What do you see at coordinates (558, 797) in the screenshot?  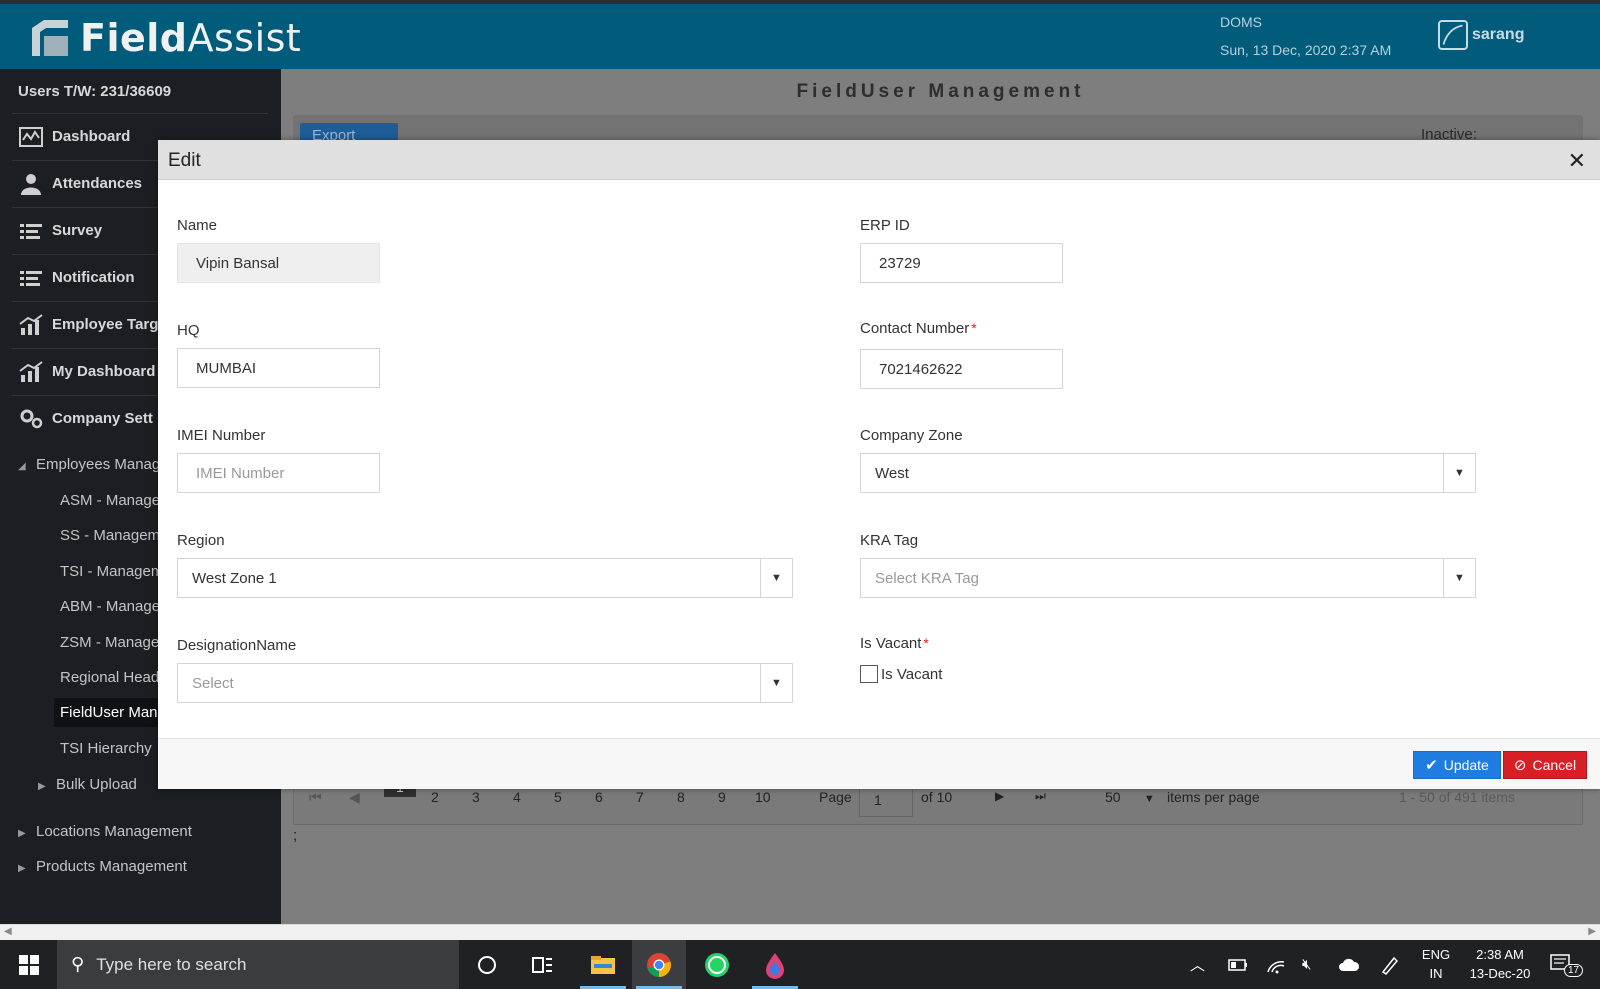 I see `pager-page-5: 5` at bounding box center [558, 797].